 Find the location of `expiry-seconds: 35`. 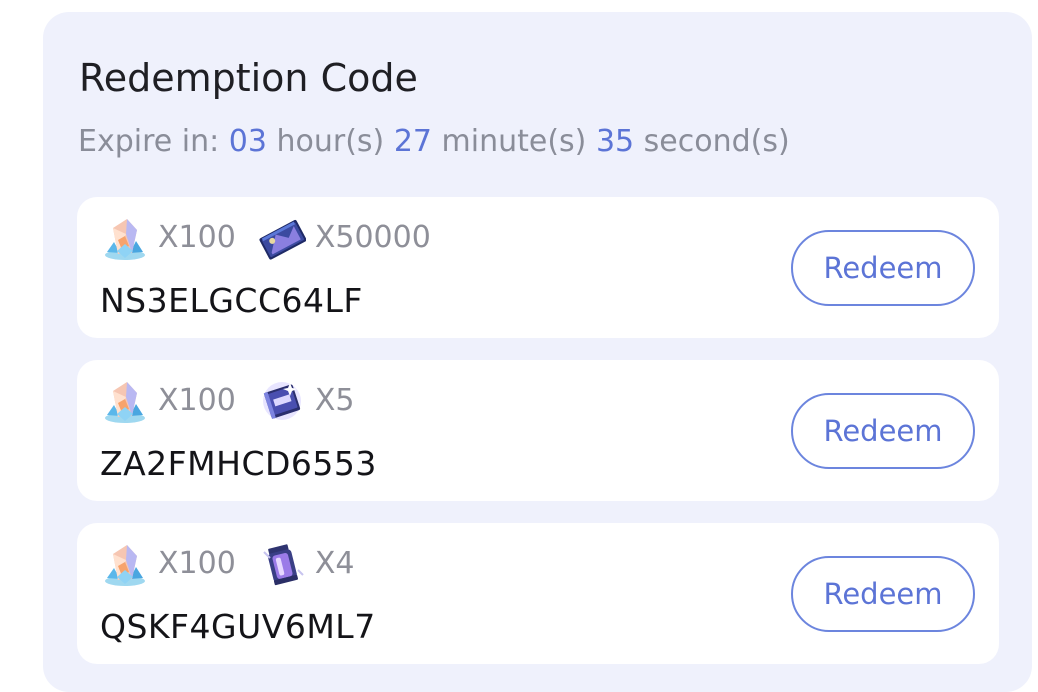

expiry-seconds: 35 is located at coordinates (615, 141).